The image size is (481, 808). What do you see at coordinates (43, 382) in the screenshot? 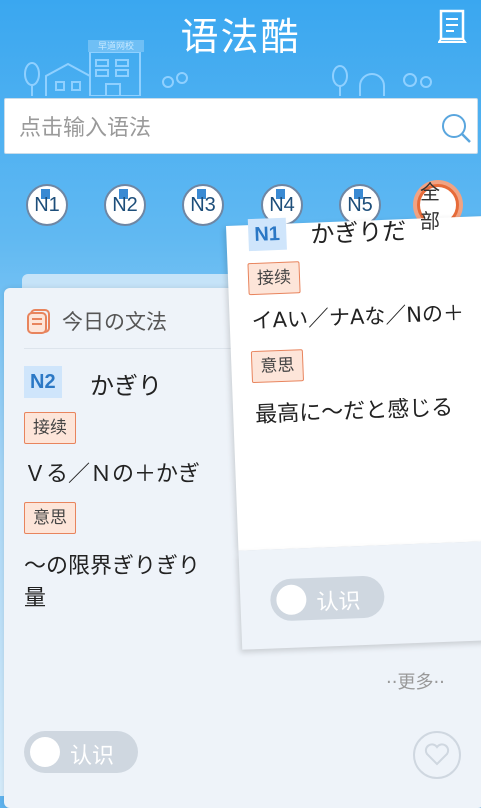
I see `level-tag: N2` at bounding box center [43, 382].